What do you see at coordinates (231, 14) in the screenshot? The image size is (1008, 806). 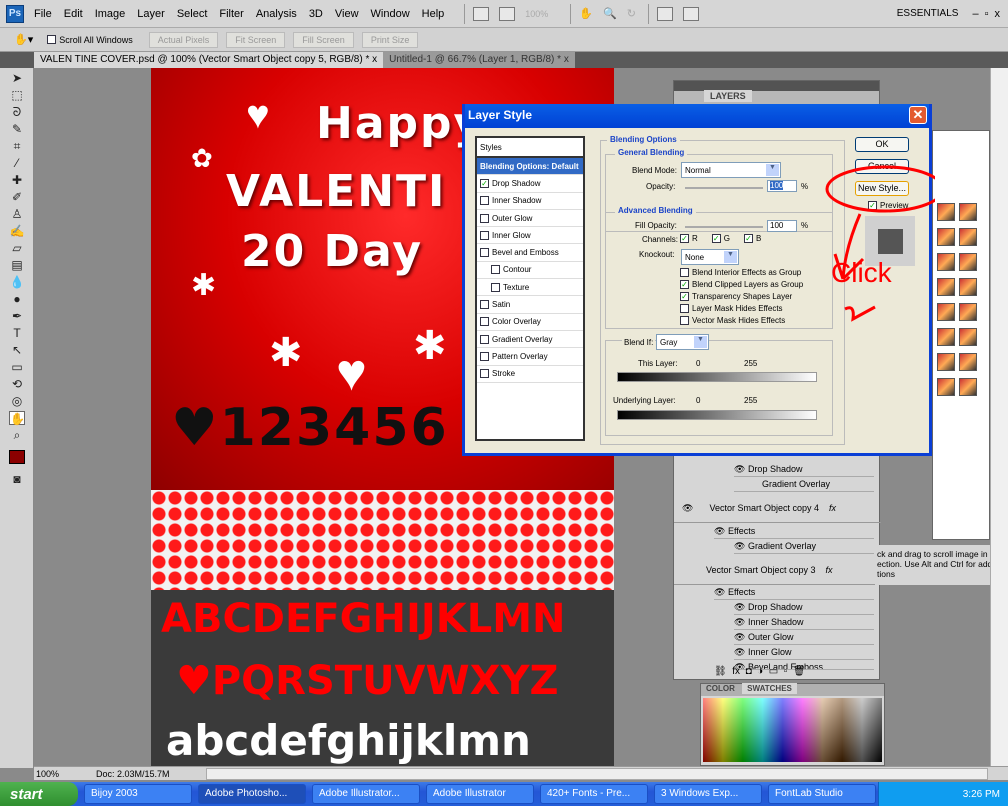 I see `menu-filter: Filter` at bounding box center [231, 14].